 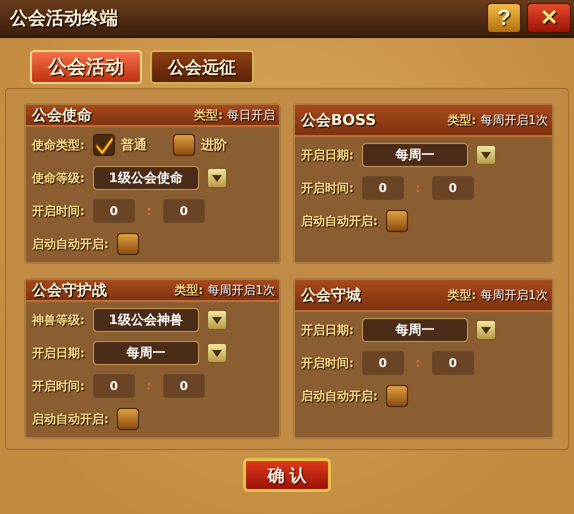 I want to click on section-title: 公会守护战, so click(x=69, y=290).